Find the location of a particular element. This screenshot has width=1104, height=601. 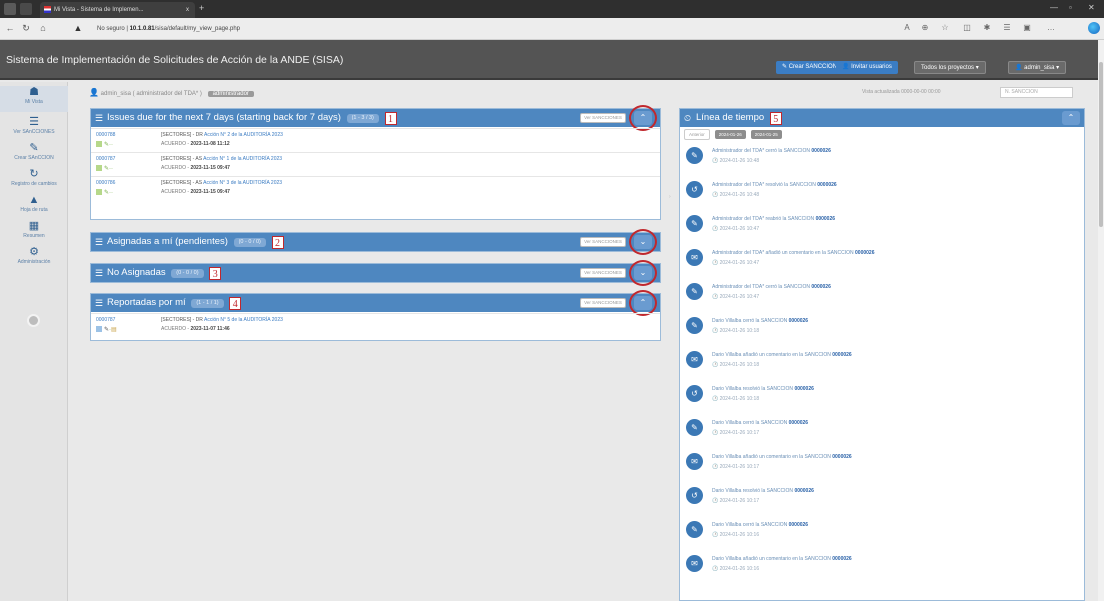

warning-icon: ▲ is located at coordinates (78, 28).